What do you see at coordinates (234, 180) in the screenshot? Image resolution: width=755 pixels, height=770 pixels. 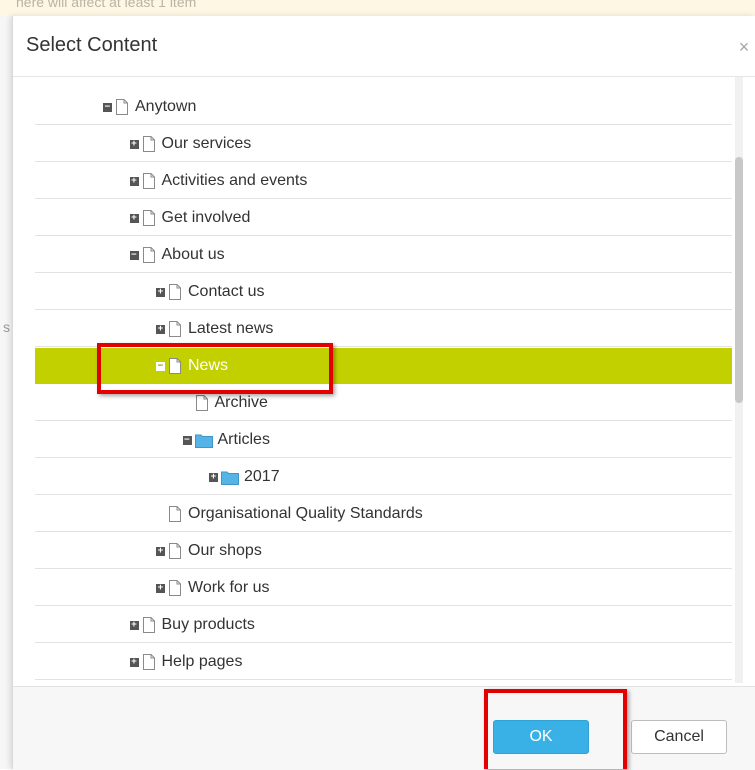 I see `tree-row-label: Activities and events` at bounding box center [234, 180].